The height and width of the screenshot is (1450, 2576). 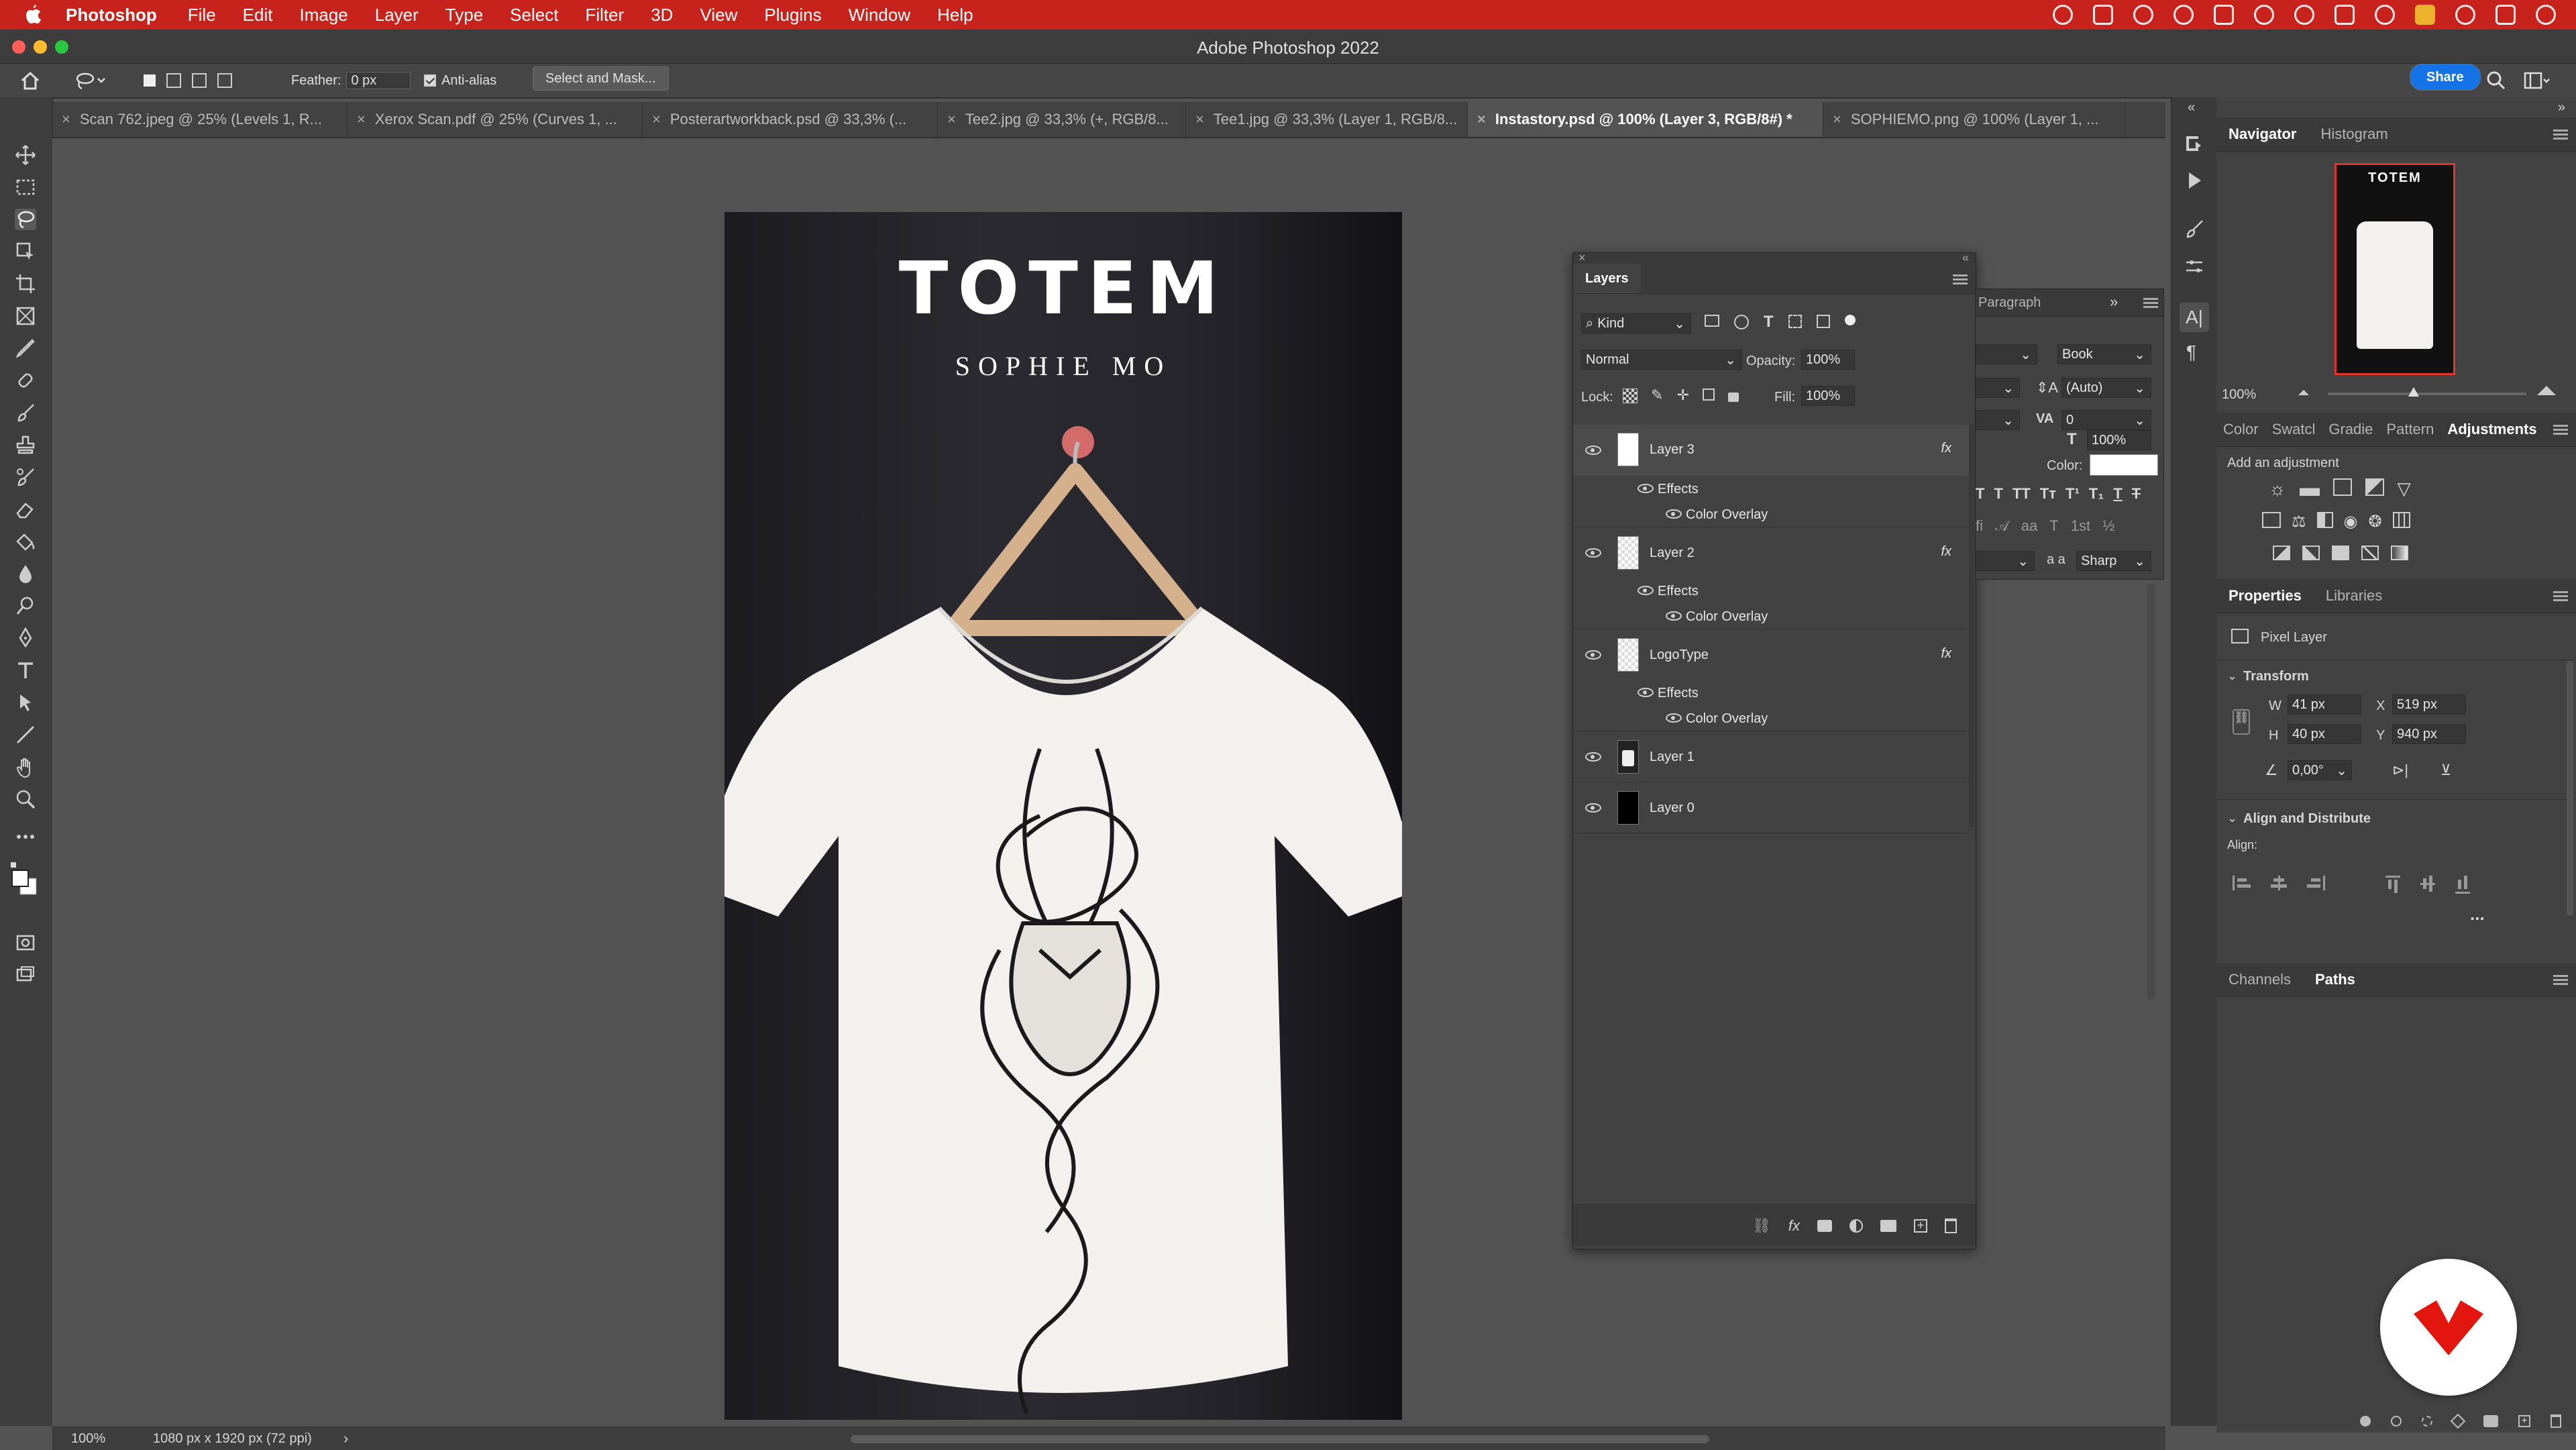 What do you see at coordinates (2281, 553) in the screenshot?
I see `invert-icon` at bounding box center [2281, 553].